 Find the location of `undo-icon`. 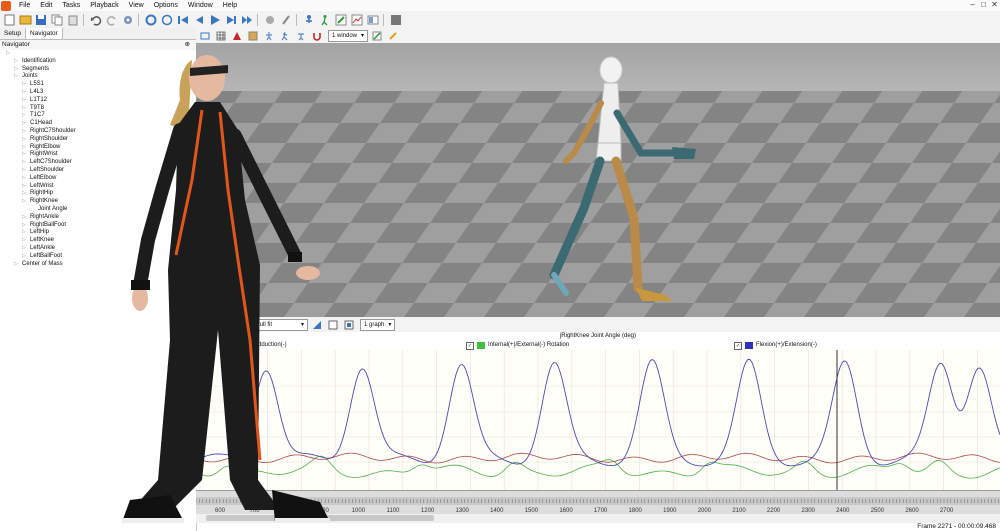

undo-icon is located at coordinates (96, 20).